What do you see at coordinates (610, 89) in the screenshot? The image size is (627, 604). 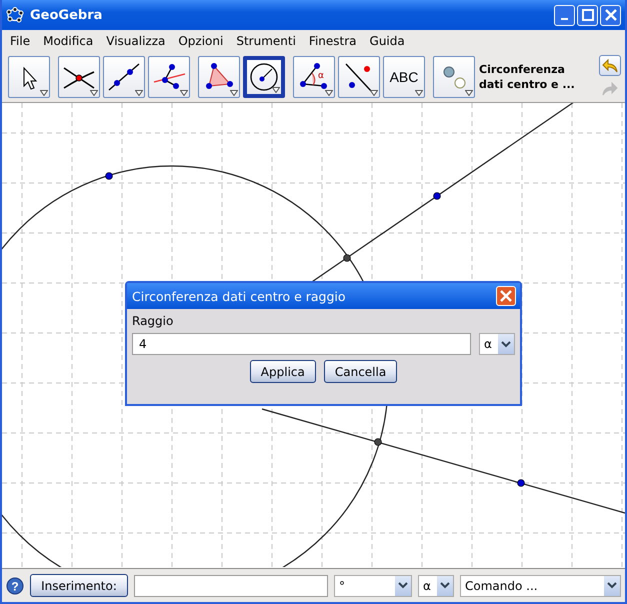 I see `redo-icon` at bounding box center [610, 89].